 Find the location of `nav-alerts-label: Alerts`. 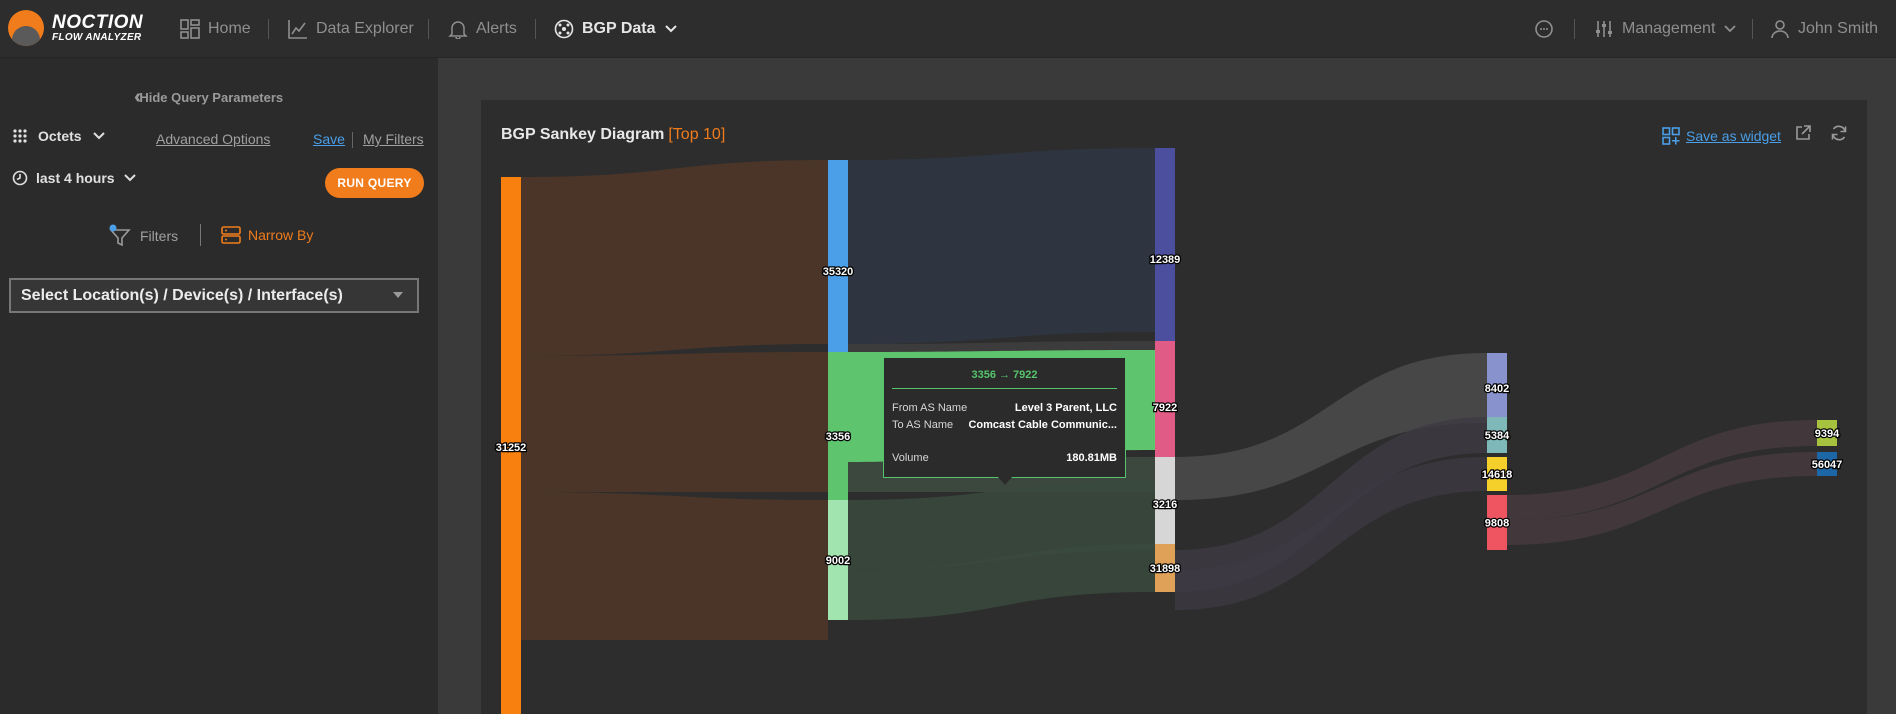

nav-alerts-label: Alerts is located at coordinates (496, 28).